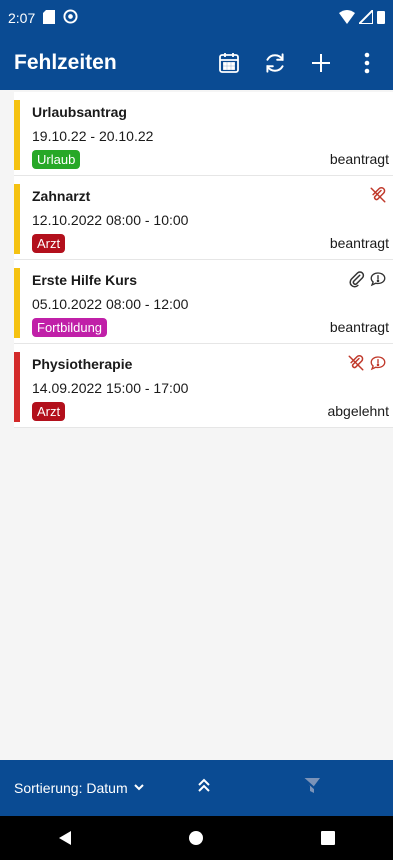 Image resolution: width=393 pixels, height=860 pixels. What do you see at coordinates (61, 196) in the screenshot?
I see `item-title: Zahnarzt` at bounding box center [61, 196].